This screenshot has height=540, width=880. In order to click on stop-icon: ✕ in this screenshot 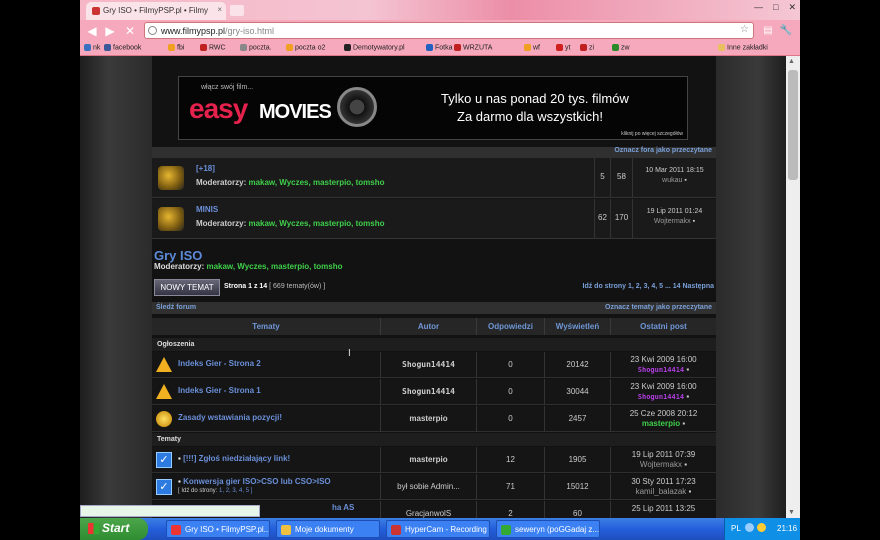, I will do `click(130, 31)`.